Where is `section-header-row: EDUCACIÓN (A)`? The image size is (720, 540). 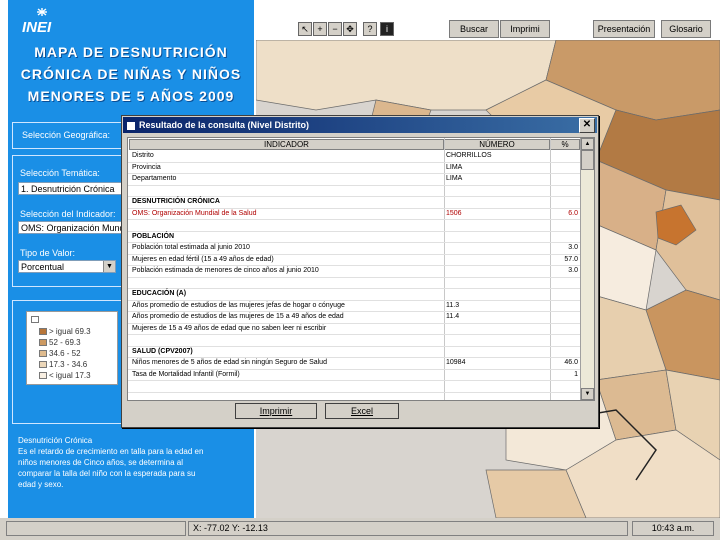 section-header-row: EDUCACIÓN (A) is located at coordinates (354, 293).